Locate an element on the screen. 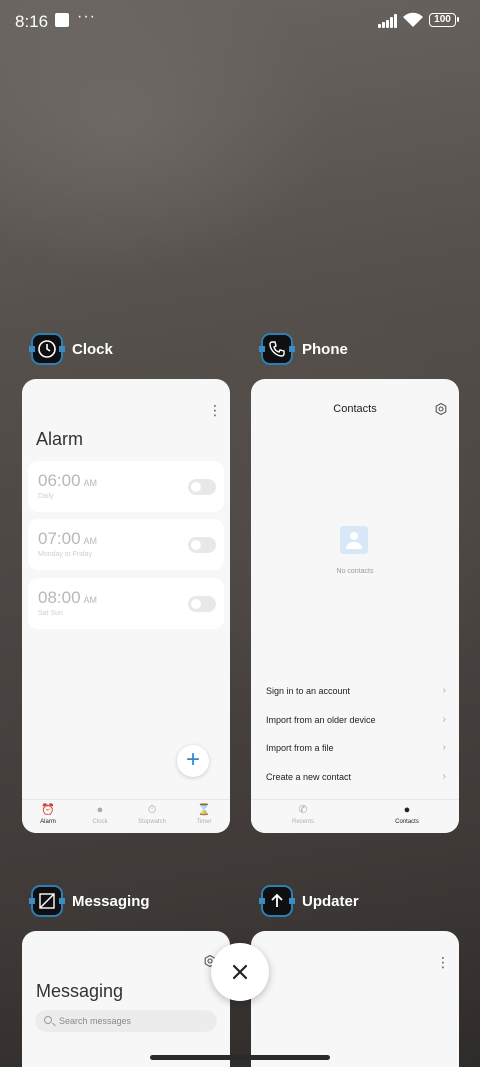 The width and height of the screenshot is (480, 1067). screen-title: Messaging is located at coordinates (80, 991).